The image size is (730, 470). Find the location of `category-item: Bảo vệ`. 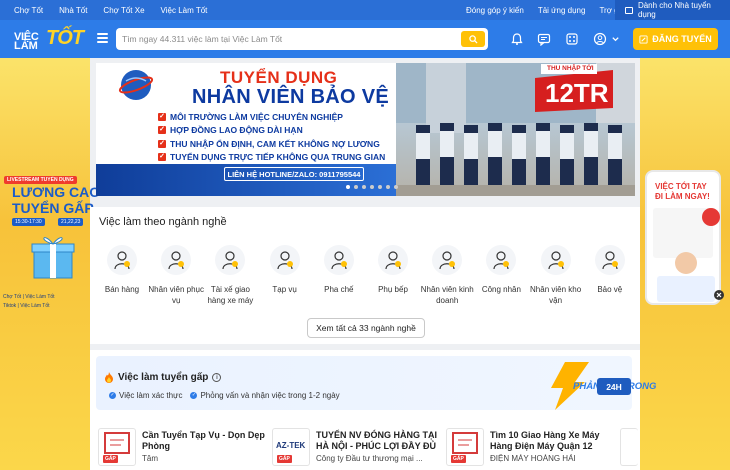

category-item: Bảo vệ is located at coordinates (610, 270).